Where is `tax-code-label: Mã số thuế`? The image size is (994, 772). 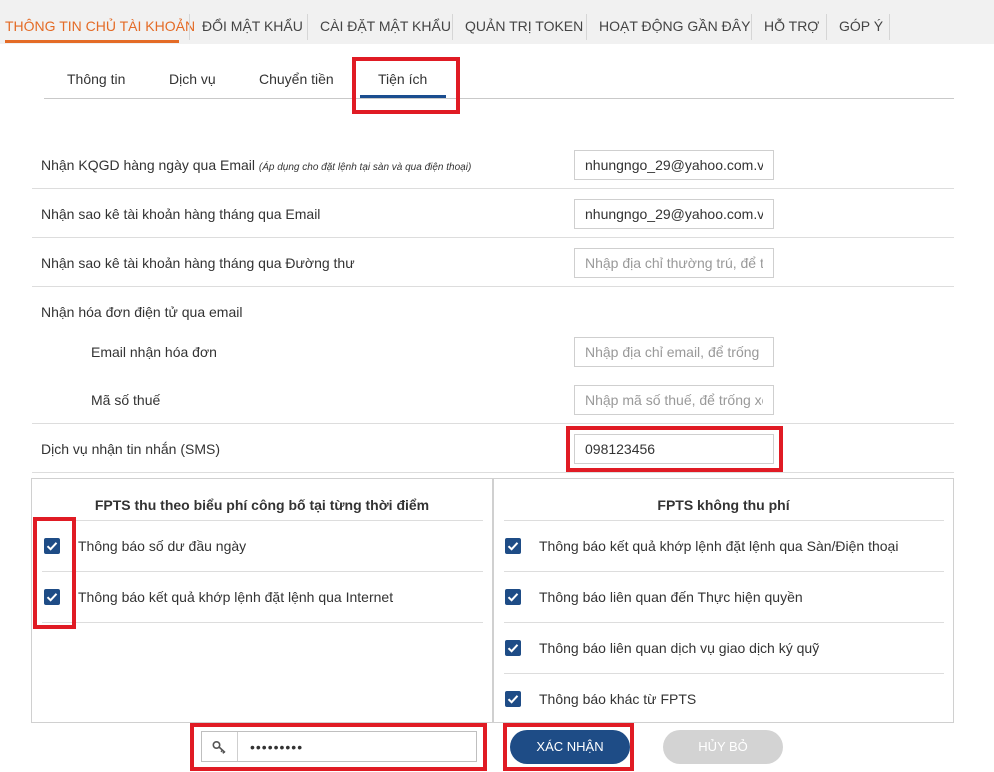
tax-code-label: Mã số thuế is located at coordinates (126, 400).